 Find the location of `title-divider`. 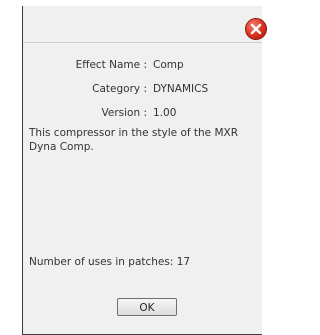

title-divider is located at coordinates (142, 42).